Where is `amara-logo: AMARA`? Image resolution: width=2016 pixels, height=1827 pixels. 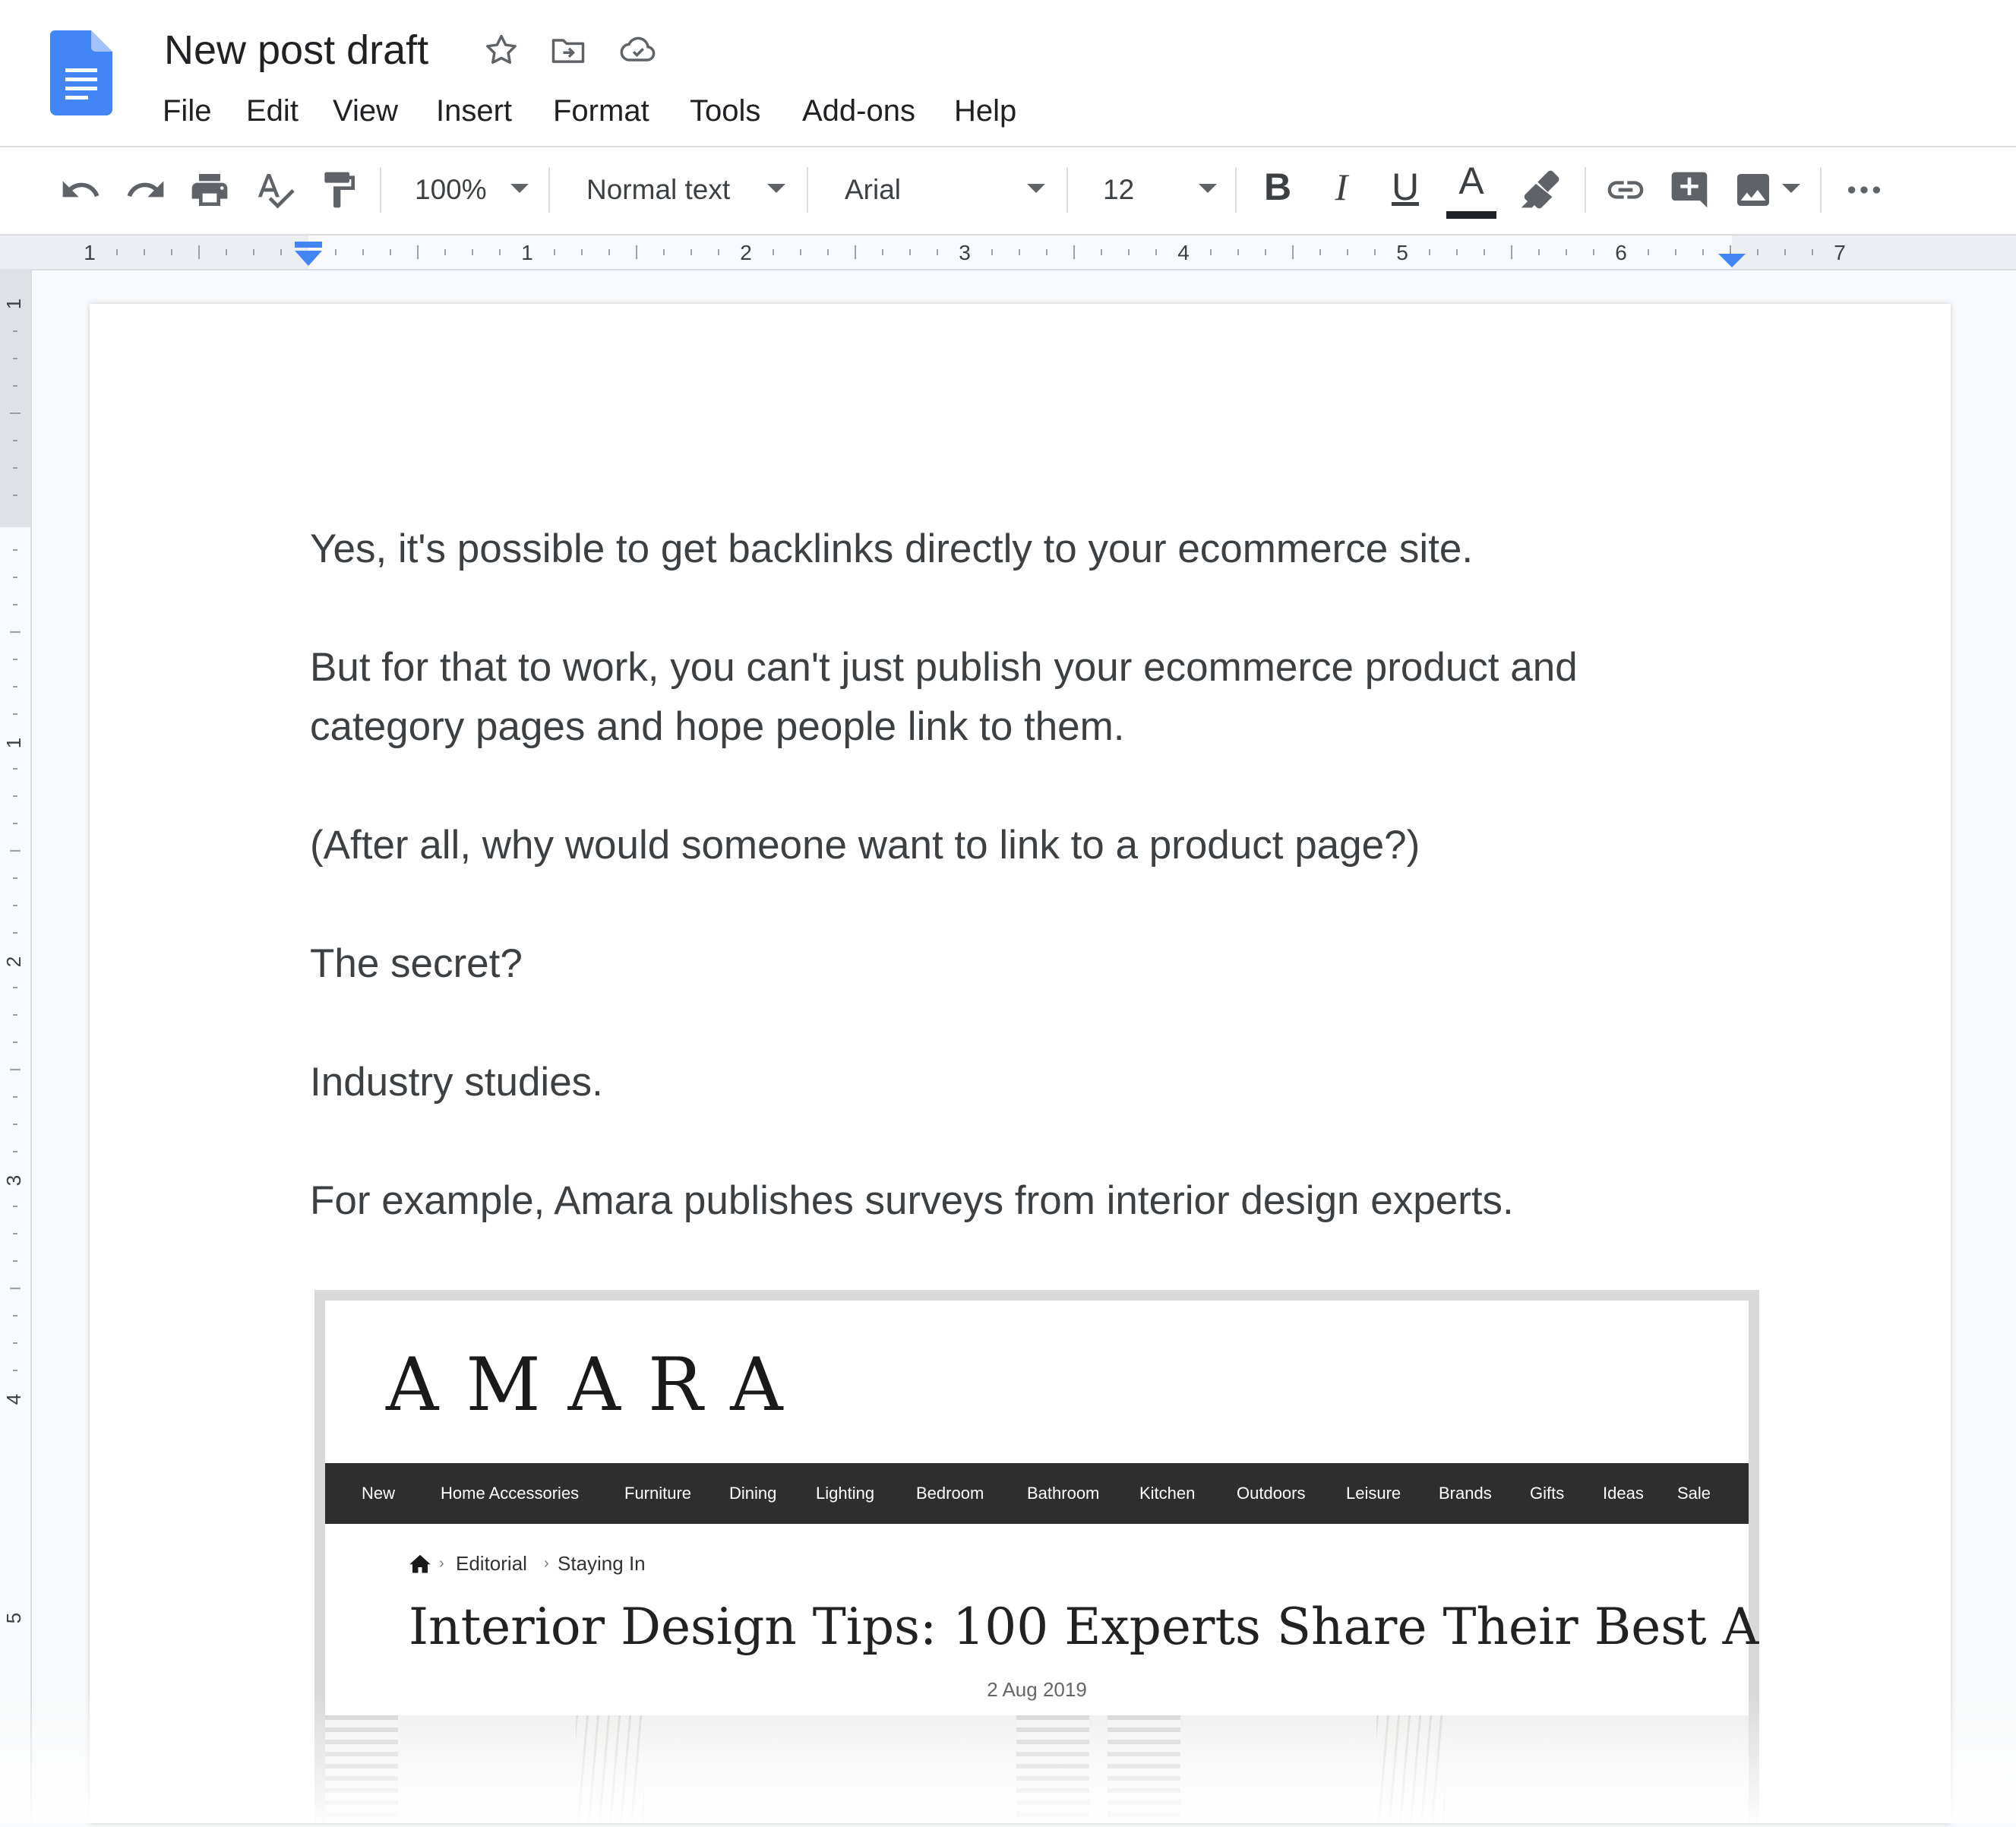
amara-logo: AMARA is located at coordinates (598, 1384).